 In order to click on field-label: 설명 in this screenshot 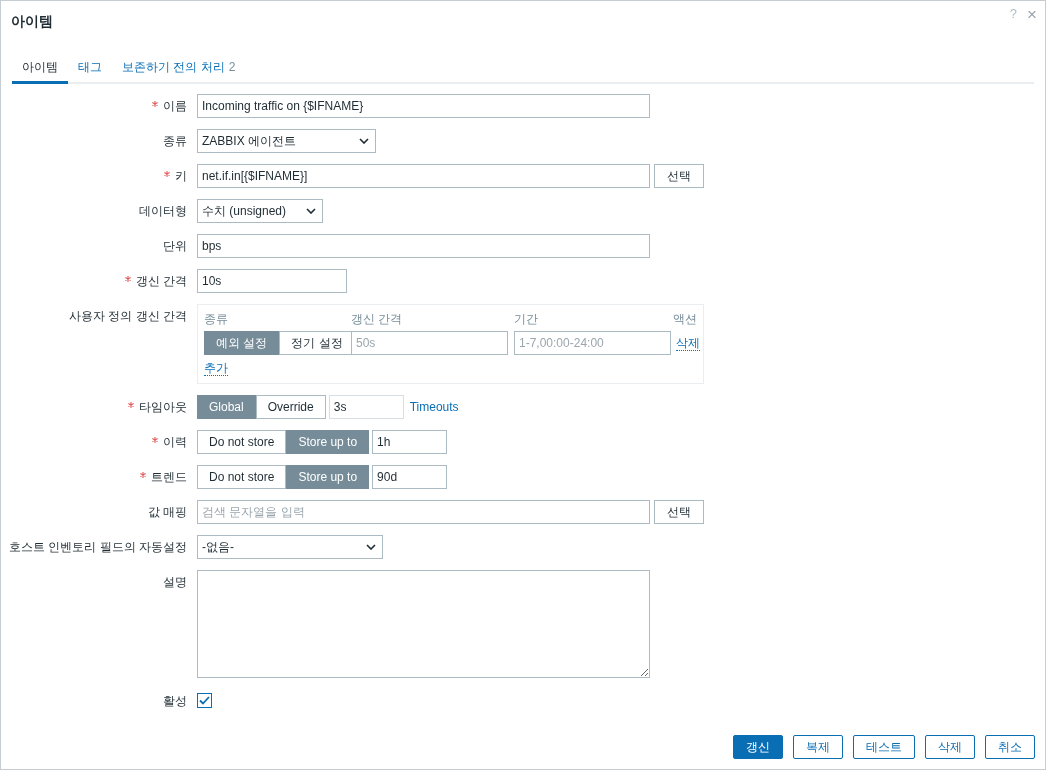, I will do `click(175, 582)`.